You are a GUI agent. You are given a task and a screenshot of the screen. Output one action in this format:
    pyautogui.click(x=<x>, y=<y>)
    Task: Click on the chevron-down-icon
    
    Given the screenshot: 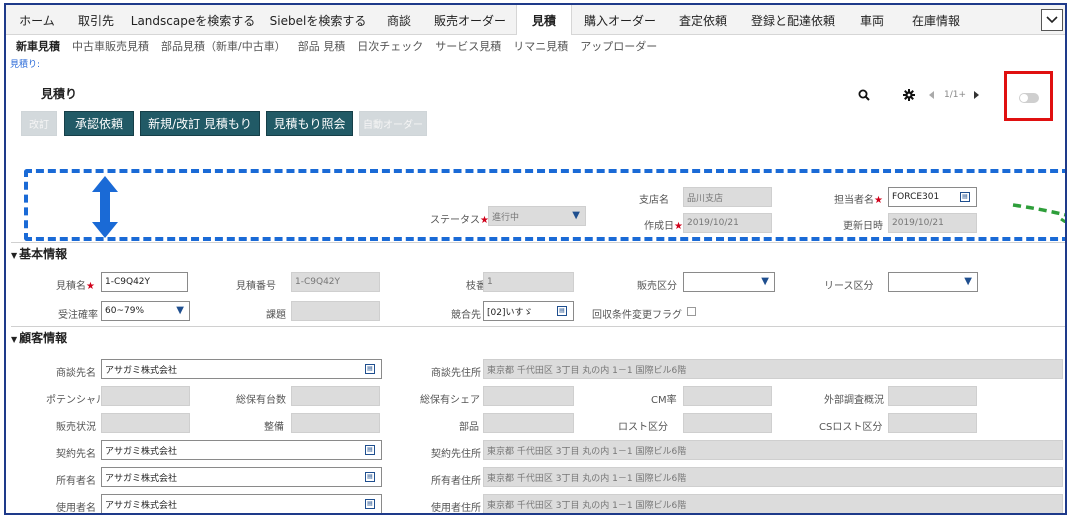 What is the action you would take?
    pyautogui.click(x=1052, y=20)
    